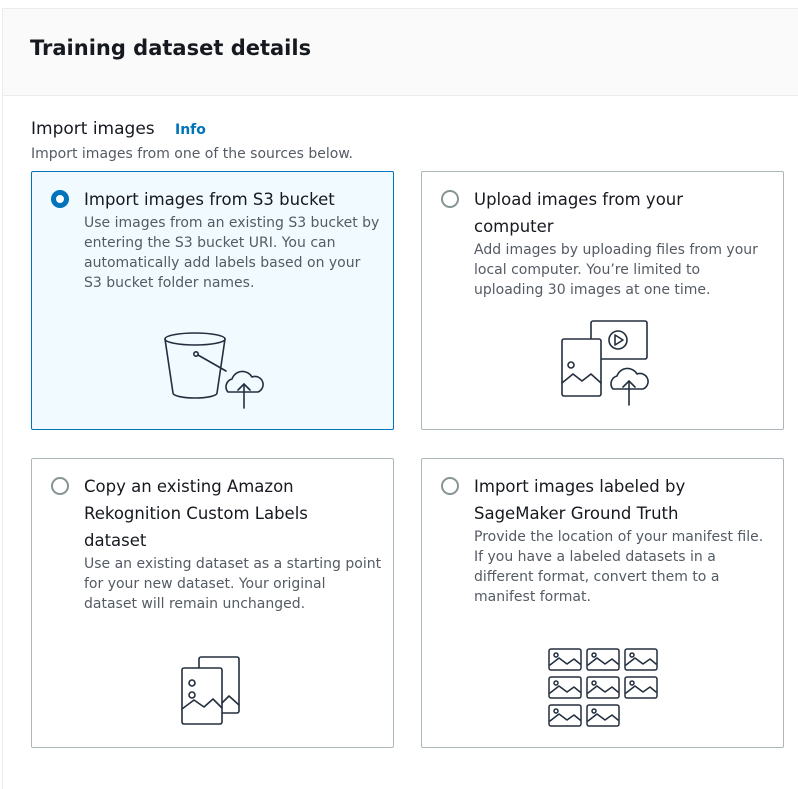  I want to click on info-link: Info, so click(190, 130).